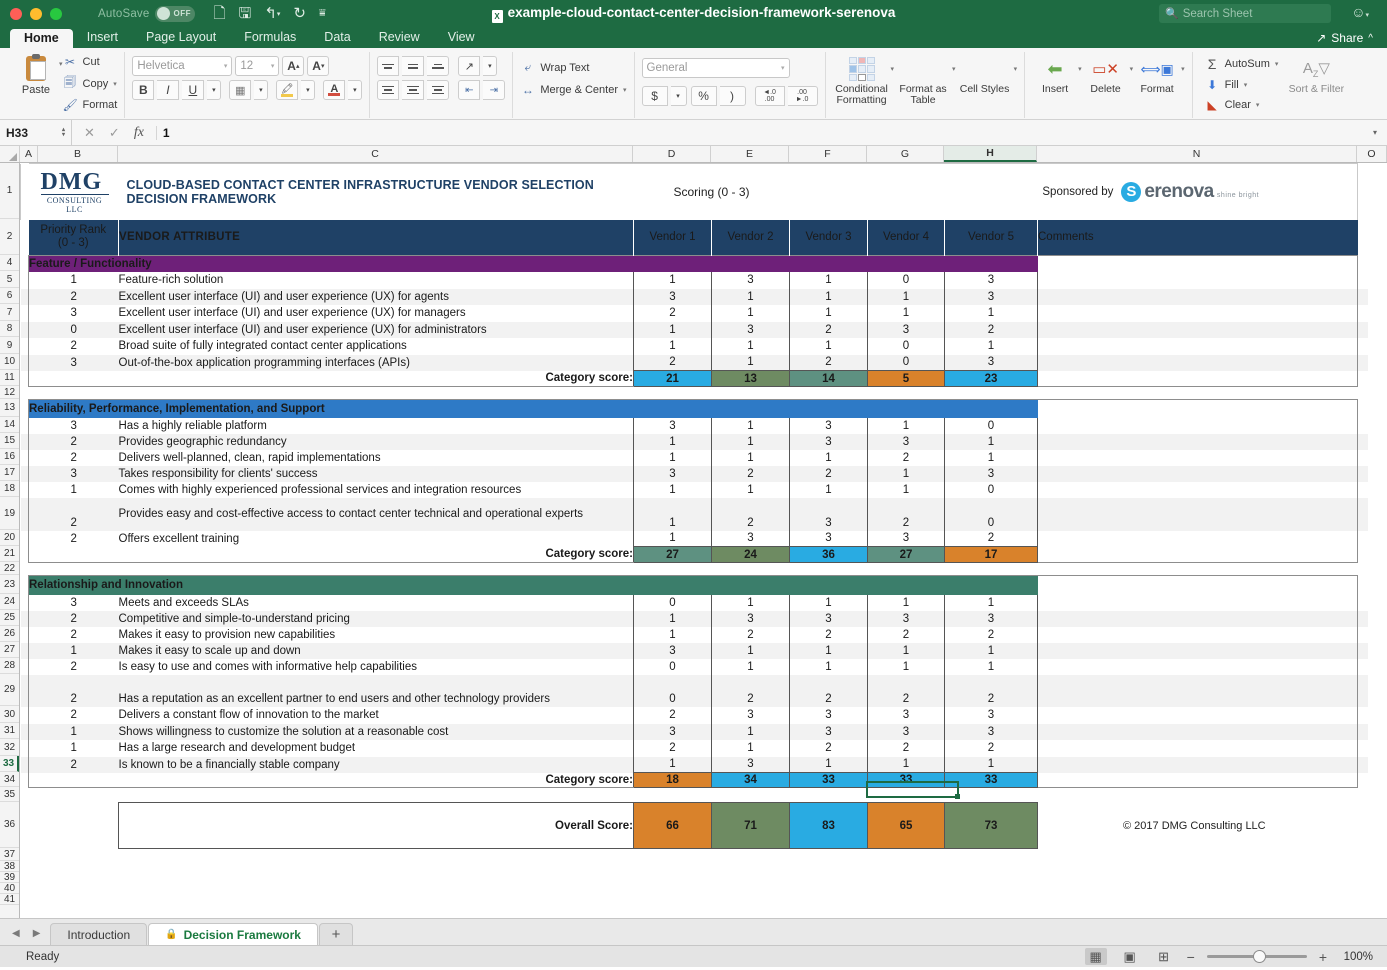 Image resolution: width=1387 pixels, height=970 pixels. I want to click on tab-insert: Insert, so click(102, 38).